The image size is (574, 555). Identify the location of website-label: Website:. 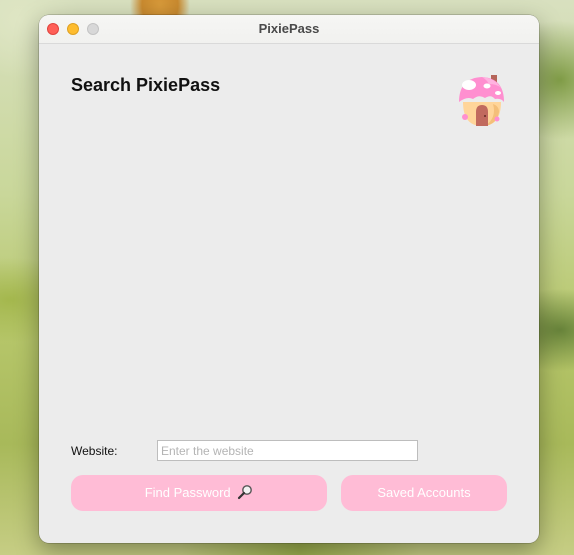
(94, 451).